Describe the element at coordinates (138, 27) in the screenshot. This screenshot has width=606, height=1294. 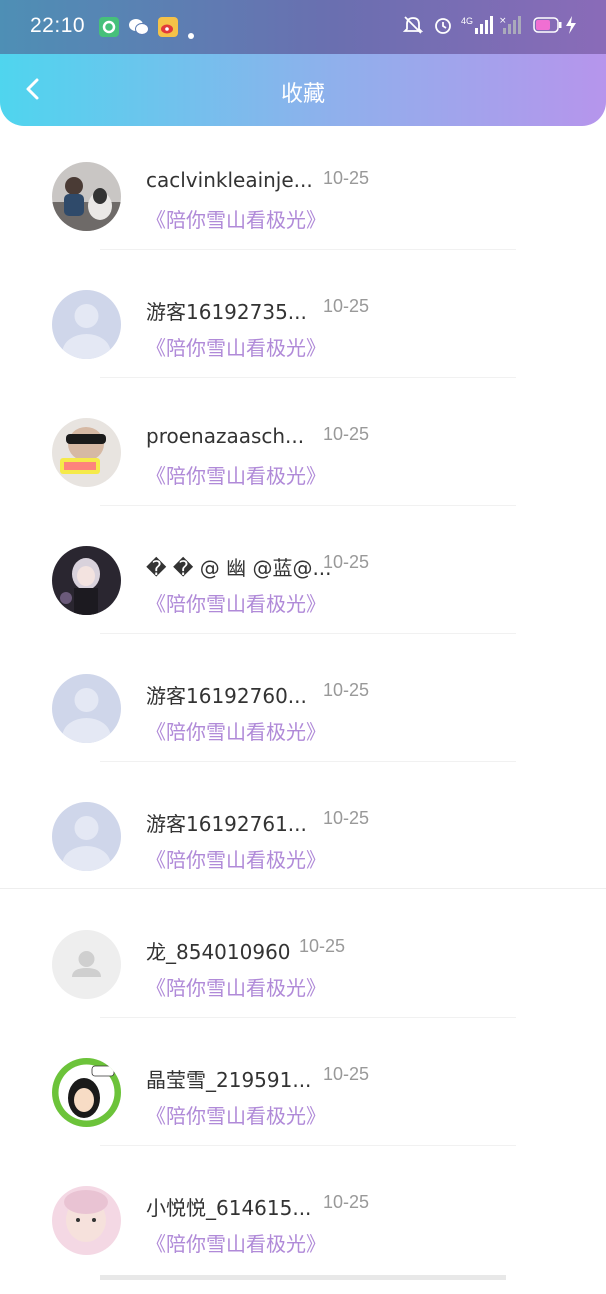
I see `wechat-icon` at that location.